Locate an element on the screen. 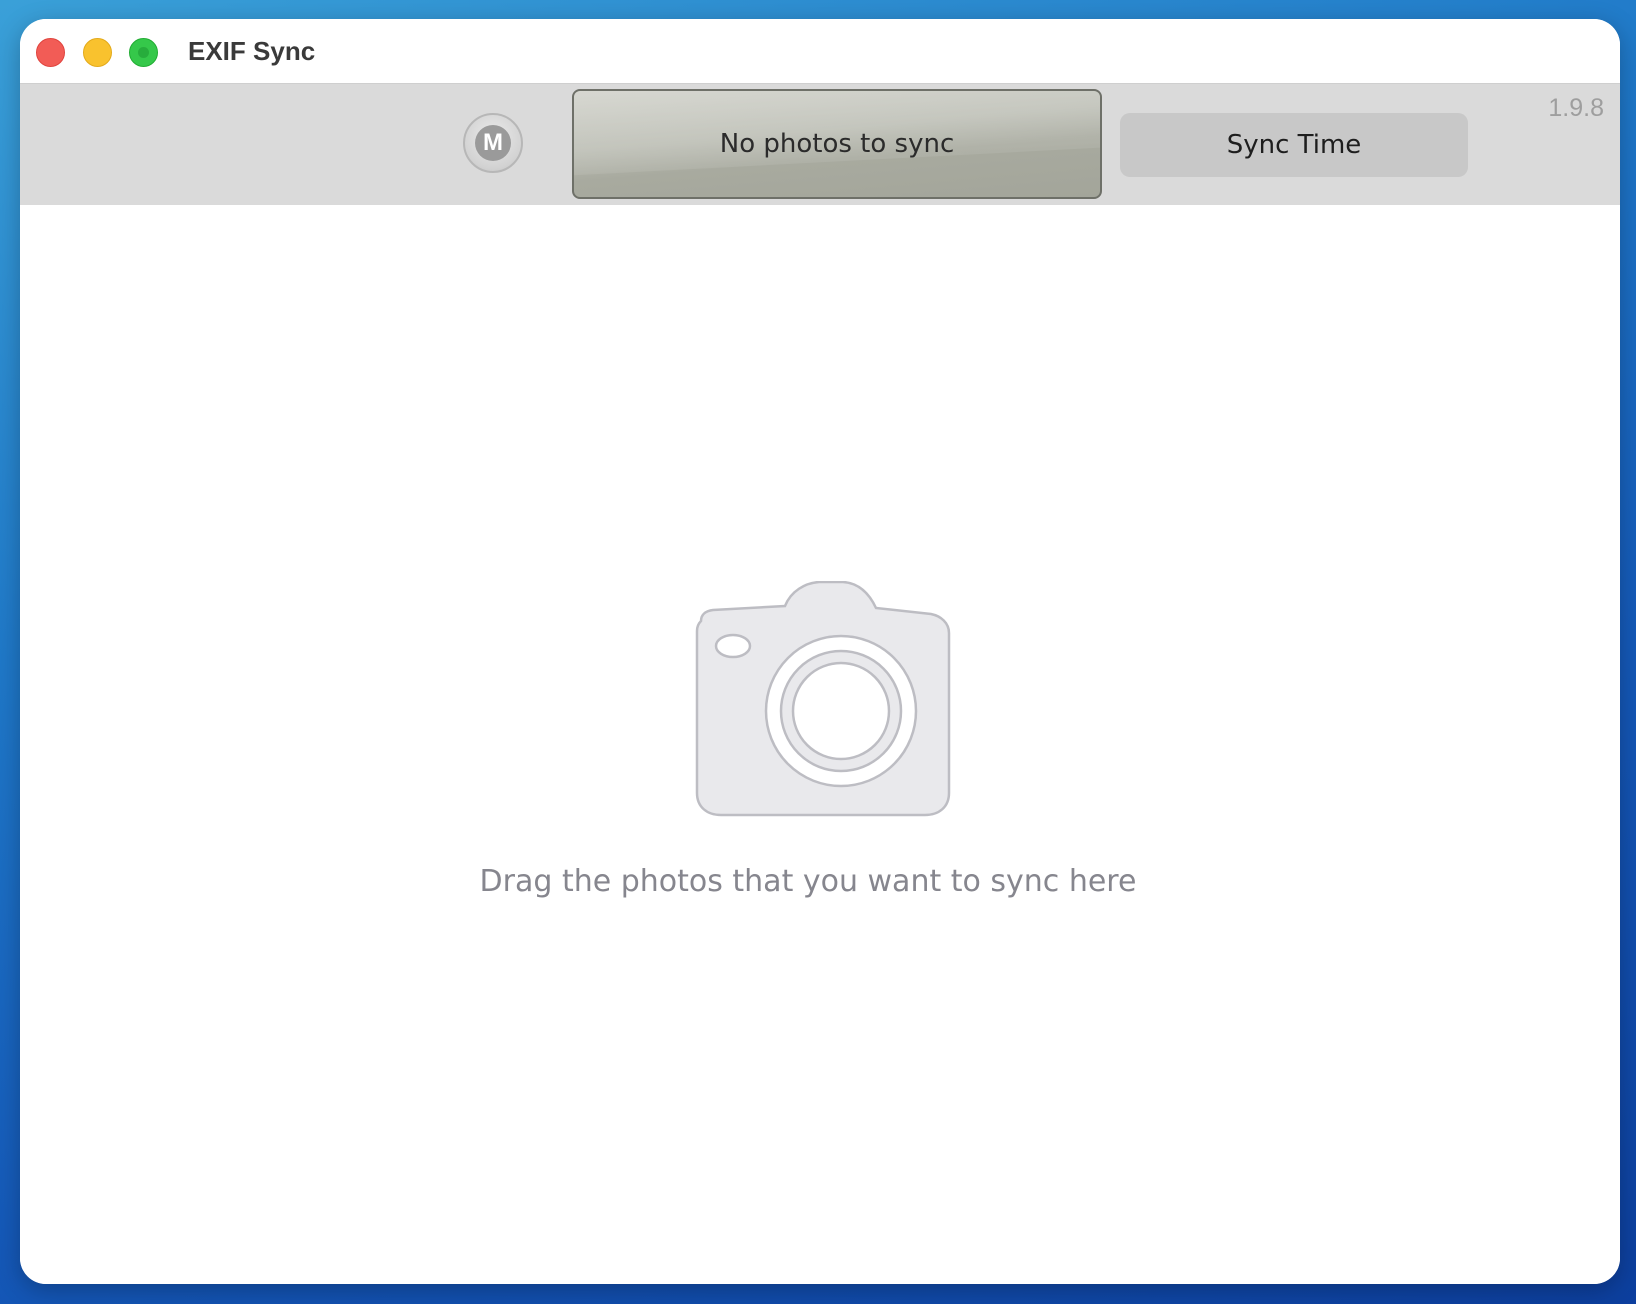 This screenshot has height=1304, width=1636. status-display: No photos to sync is located at coordinates (837, 144).